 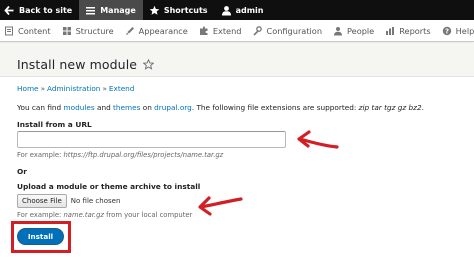 What do you see at coordinates (294, 30) in the screenshot?
I see `tray-item-label: Configuration` at bounding box center [294, 30].